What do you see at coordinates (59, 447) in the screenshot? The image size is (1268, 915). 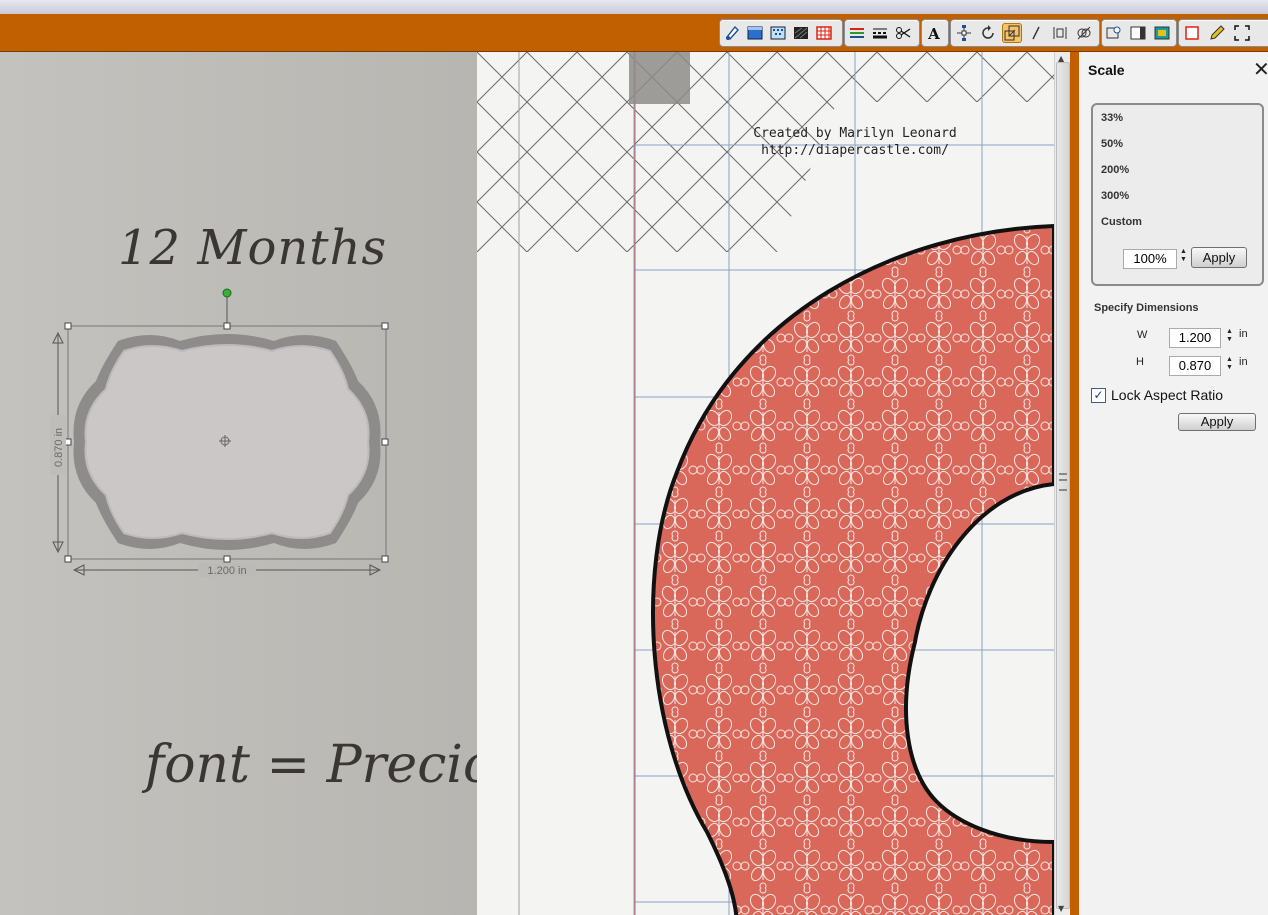 I see `height-dimension-label: 0.870 in` at bounding box center [59, 447].